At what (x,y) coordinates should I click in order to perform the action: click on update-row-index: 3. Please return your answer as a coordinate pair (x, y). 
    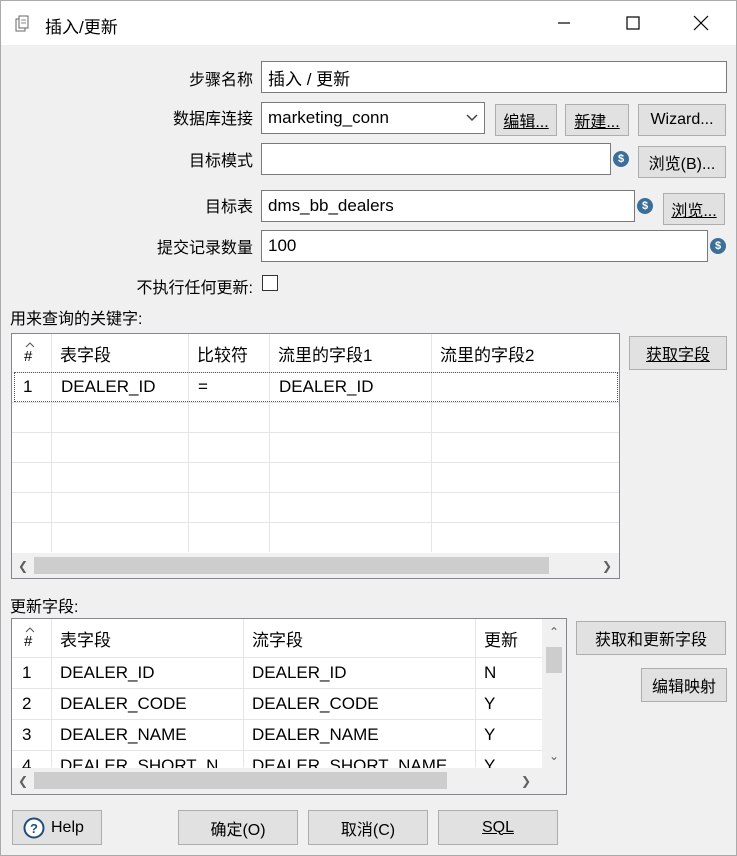
    Looking at the image, I should click on (27, 734).